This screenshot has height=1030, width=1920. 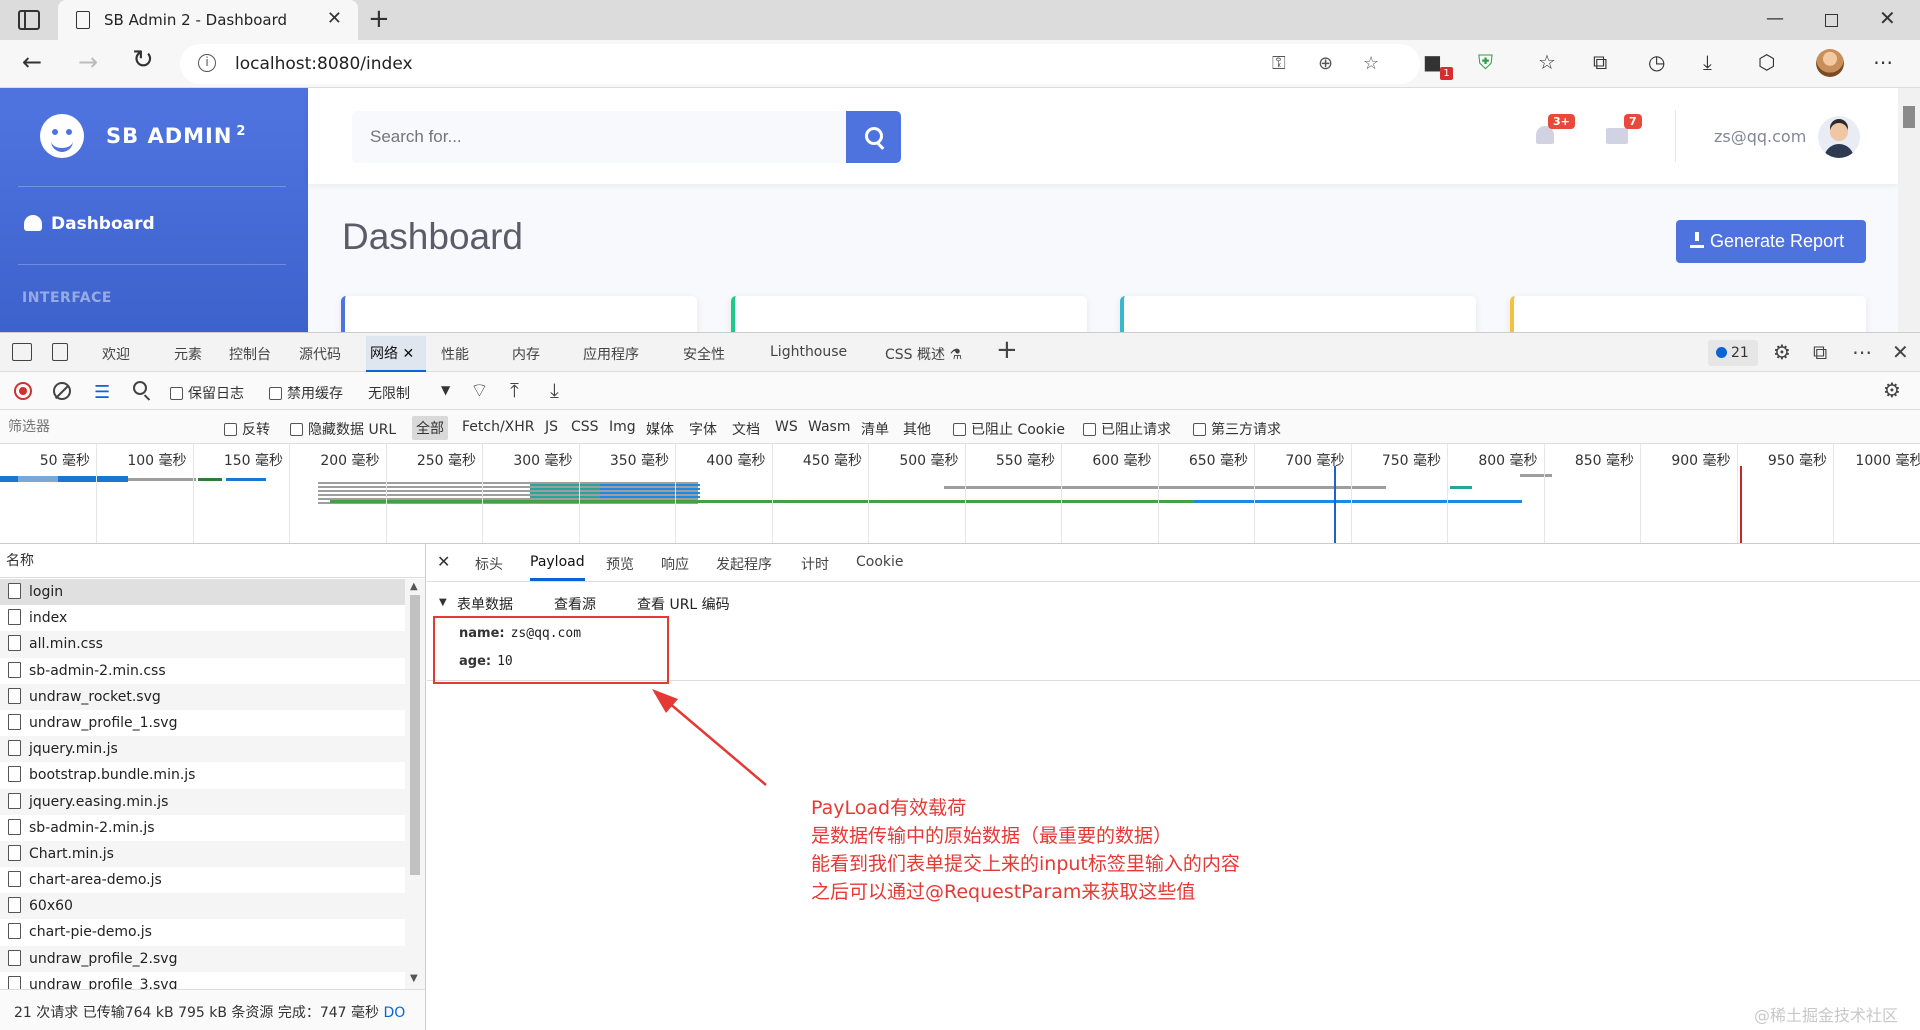 What do you see at coordinates (800, 64) in the screenshot?
I see `url-field: i localhost:8080/index ⚿ ⊕ ☆` at bounding box center [800, 64].